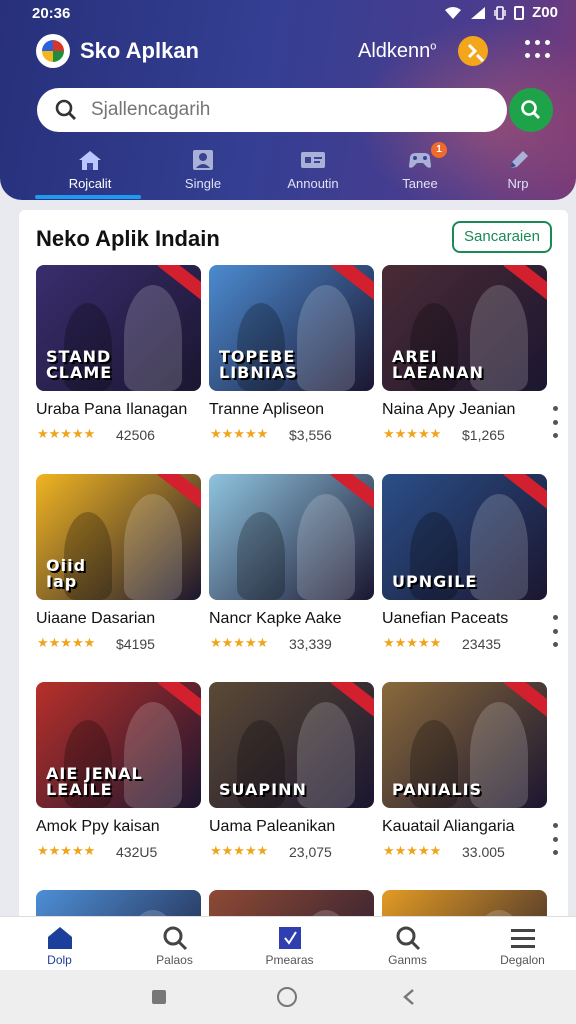 The width and height of the screenshot is (576, 1024). I want to click on app-thumbnail: STAND CLAME, so click(118, 328).